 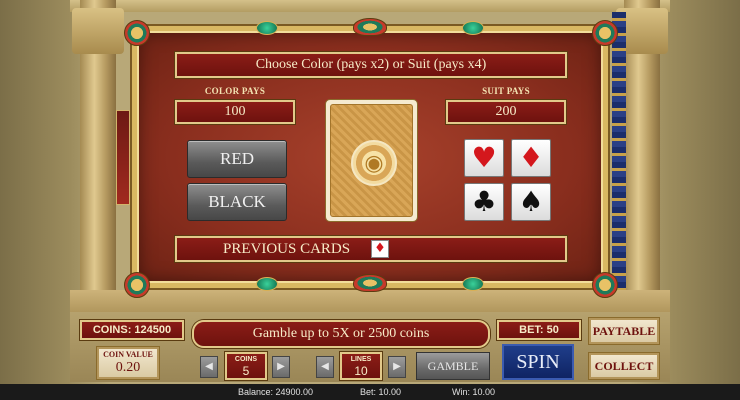 What do you see at coordinates (374, 163) in the screenshot?
I see `scarab-icon: ◉` at bounding box center [374, 163].